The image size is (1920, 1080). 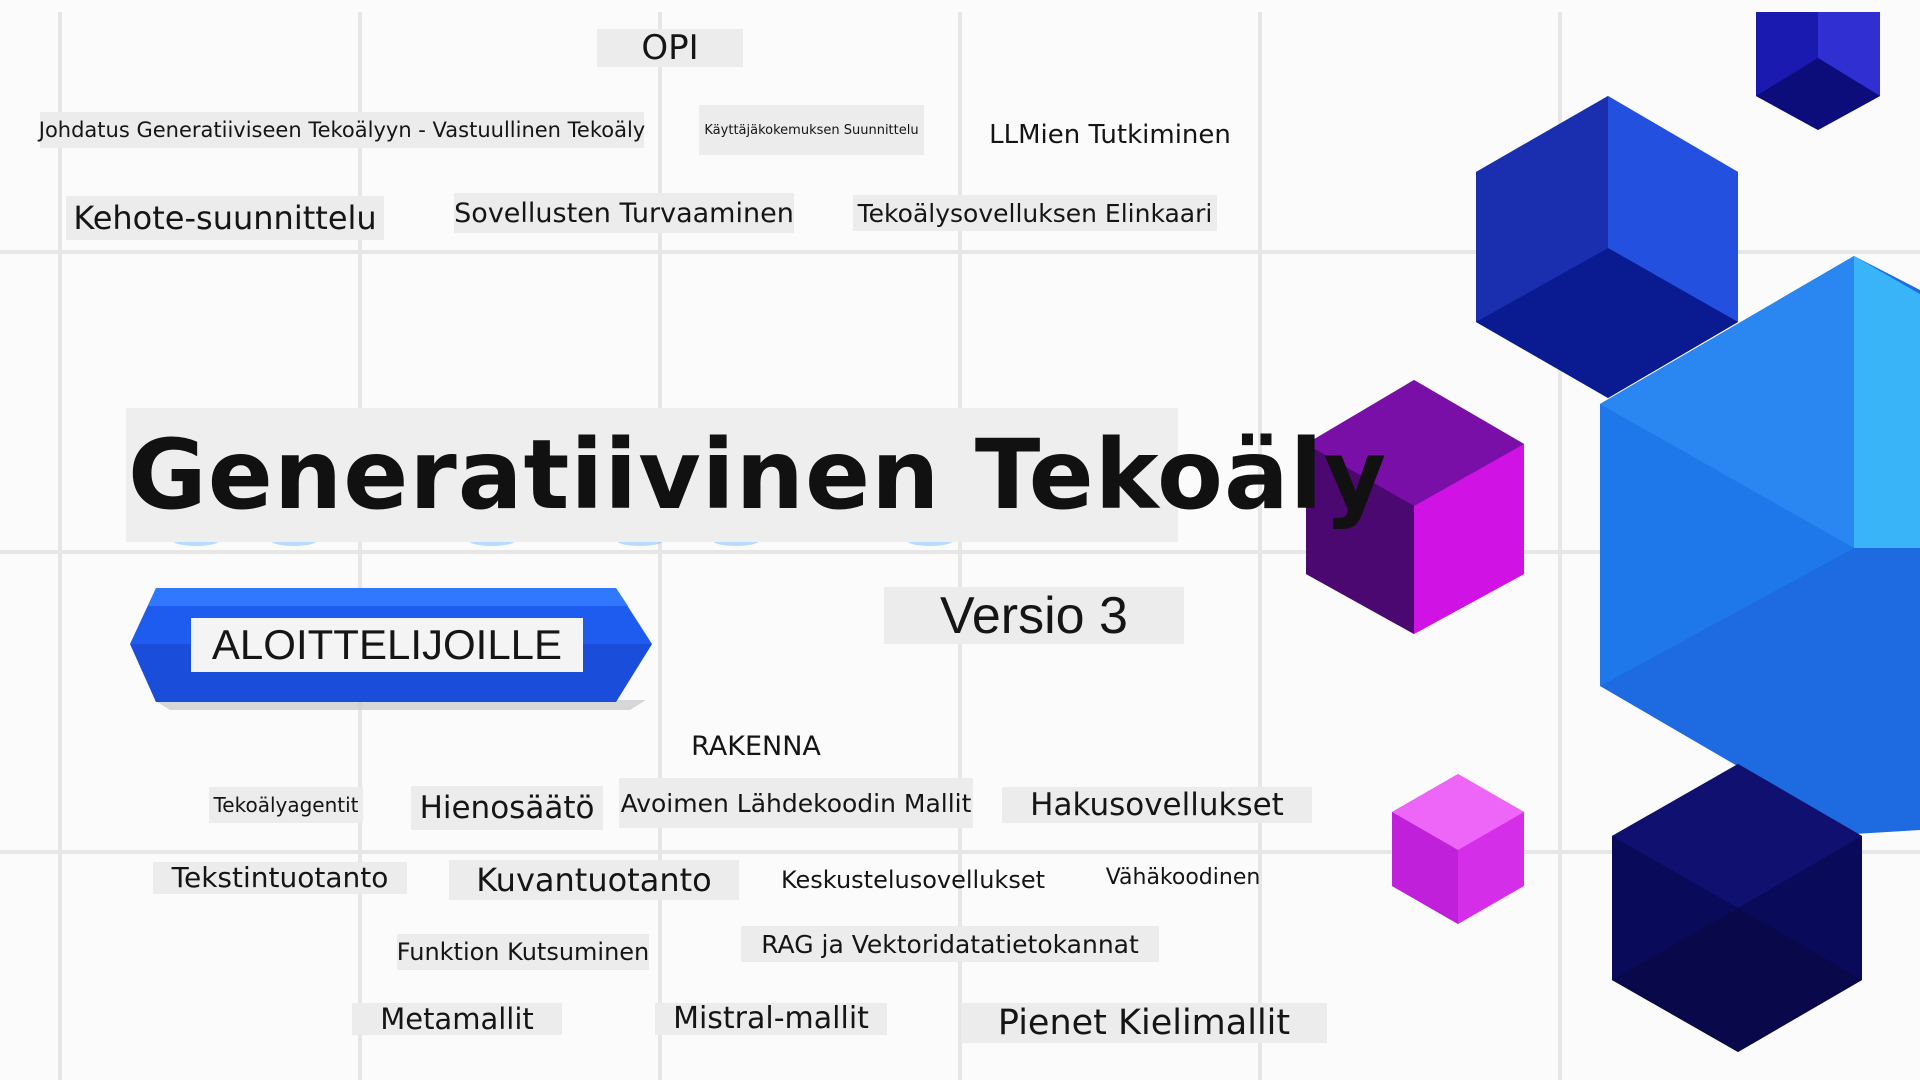 I want to click on page-title: Generatiivinen Tekoäly, so click(x=756, y=475).